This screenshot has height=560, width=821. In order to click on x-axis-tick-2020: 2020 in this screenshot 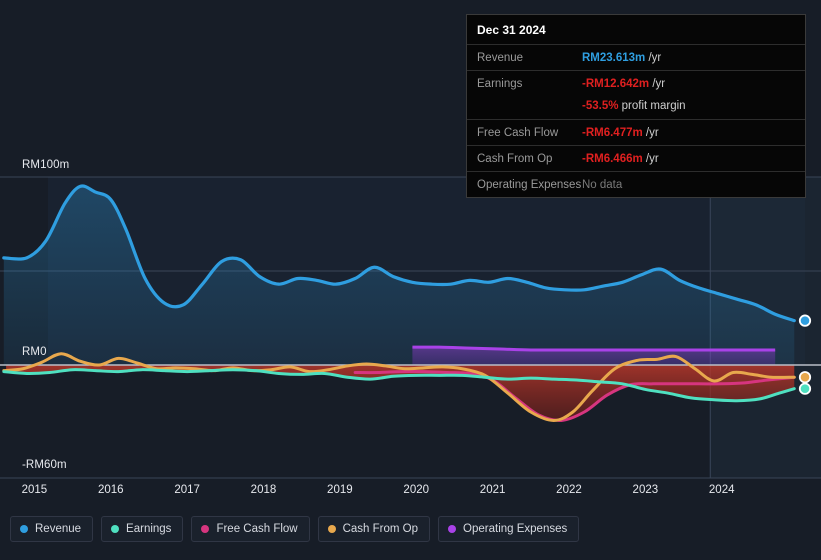, I will do `click(416, 490)`.